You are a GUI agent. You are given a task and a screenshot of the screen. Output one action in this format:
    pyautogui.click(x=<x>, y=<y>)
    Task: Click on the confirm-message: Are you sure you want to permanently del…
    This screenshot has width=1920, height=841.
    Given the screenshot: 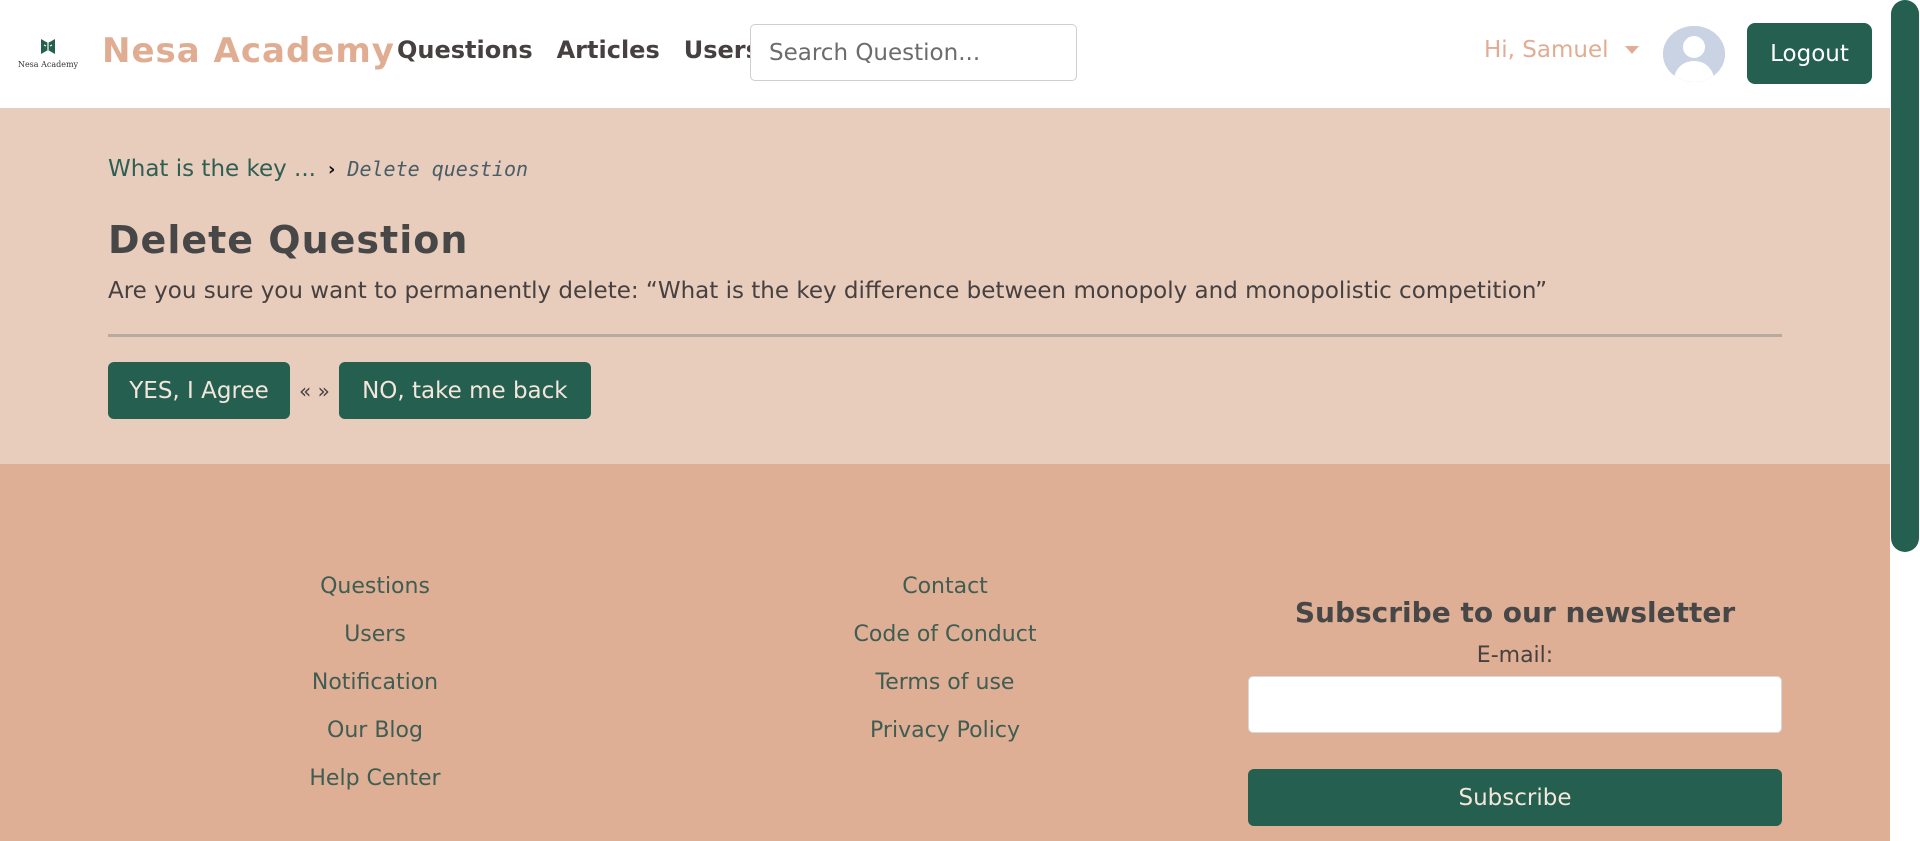 What is the action you would take?
    pyautogui.click(x=828, y=291)
    